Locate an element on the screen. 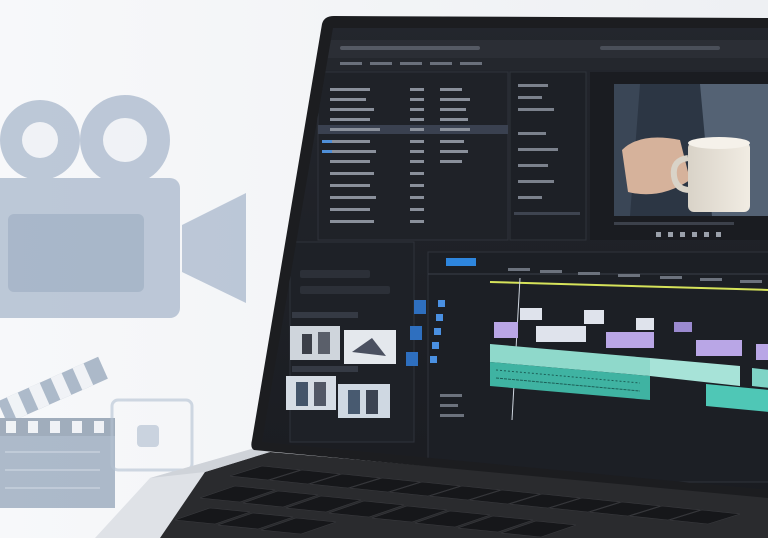  effect-controls-panel is located at coordinates (548, 156).